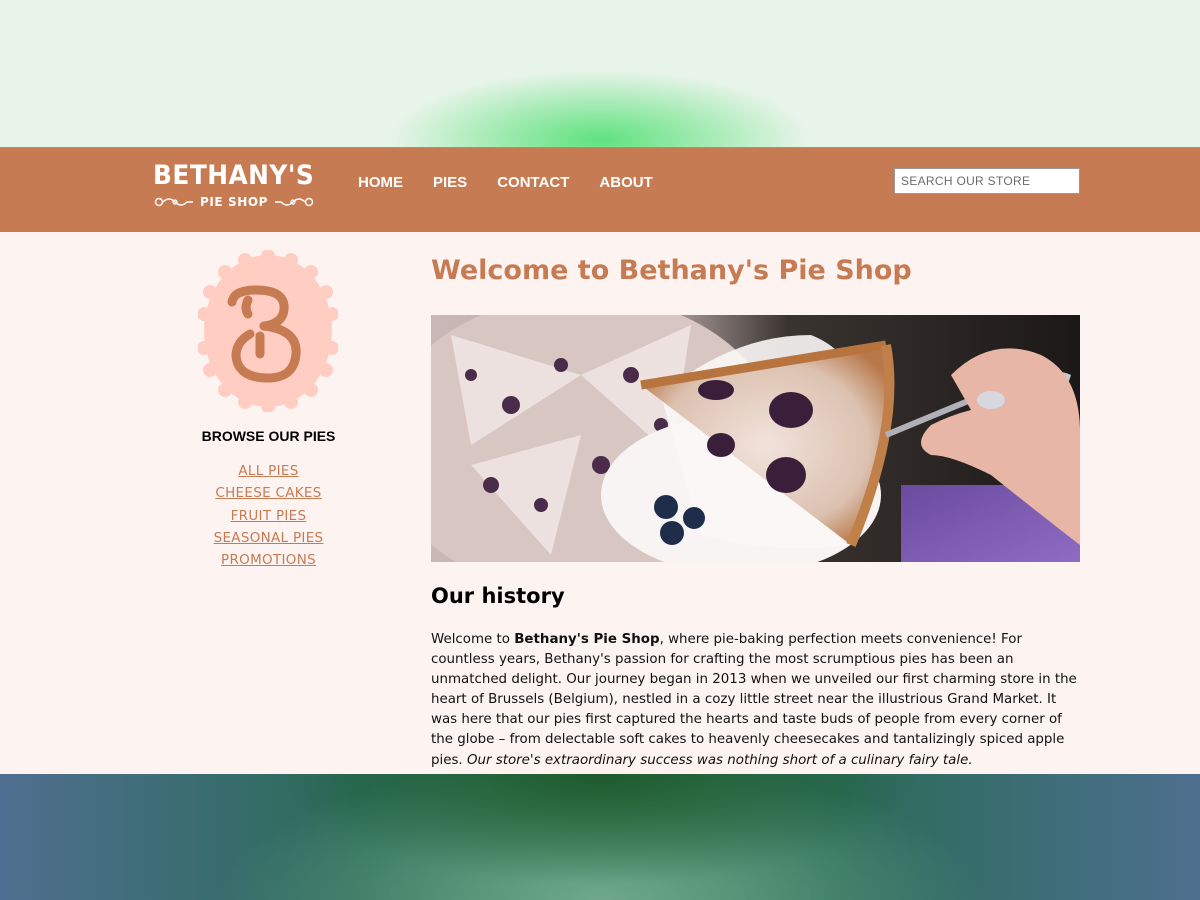  Describe the element at coordinates (533, 182) in the screenshot. I see `nav-contact: CONTACT` at that location.